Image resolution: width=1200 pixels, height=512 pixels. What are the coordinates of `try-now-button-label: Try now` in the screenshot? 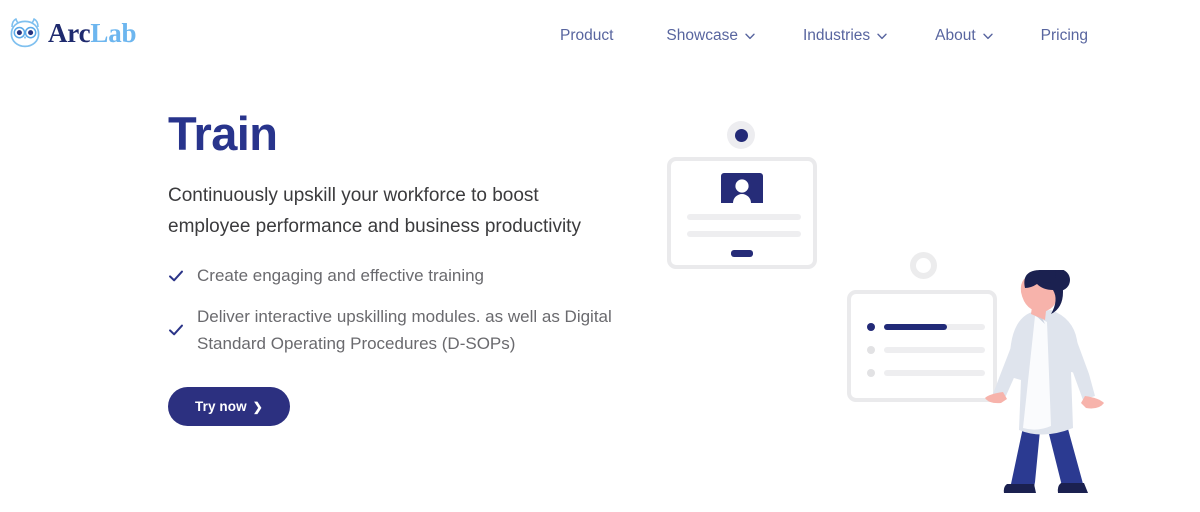 It's located at (221, 406).